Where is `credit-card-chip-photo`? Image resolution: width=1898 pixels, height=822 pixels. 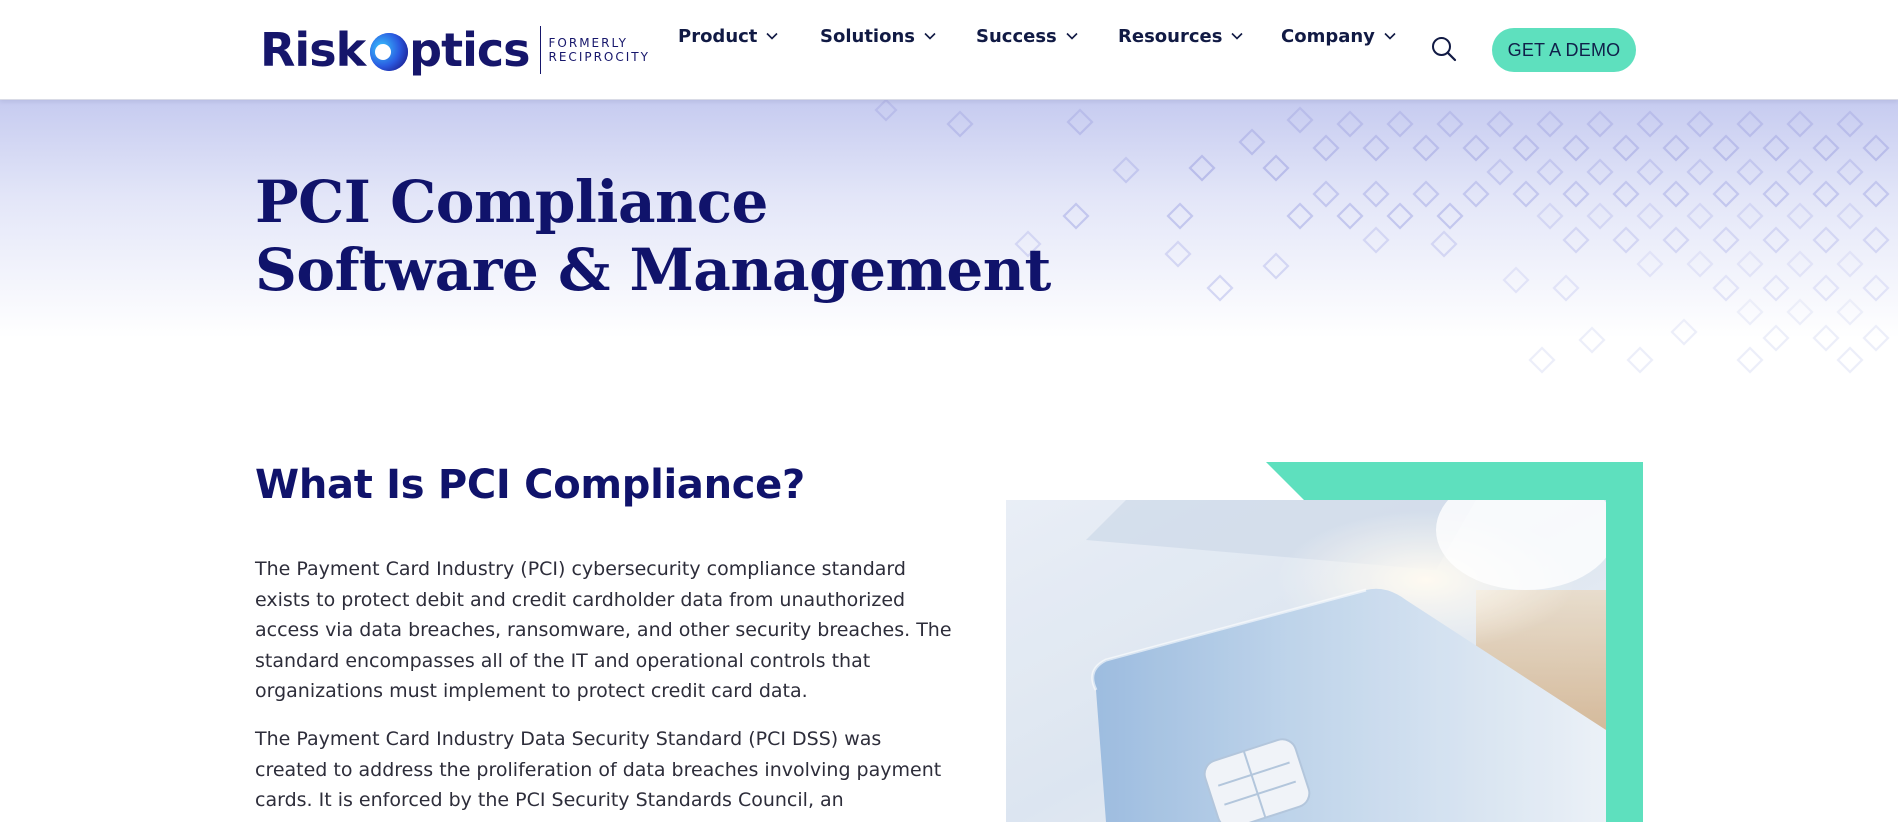
credit-card-chip-photo is located at coordinates (1306, 661).